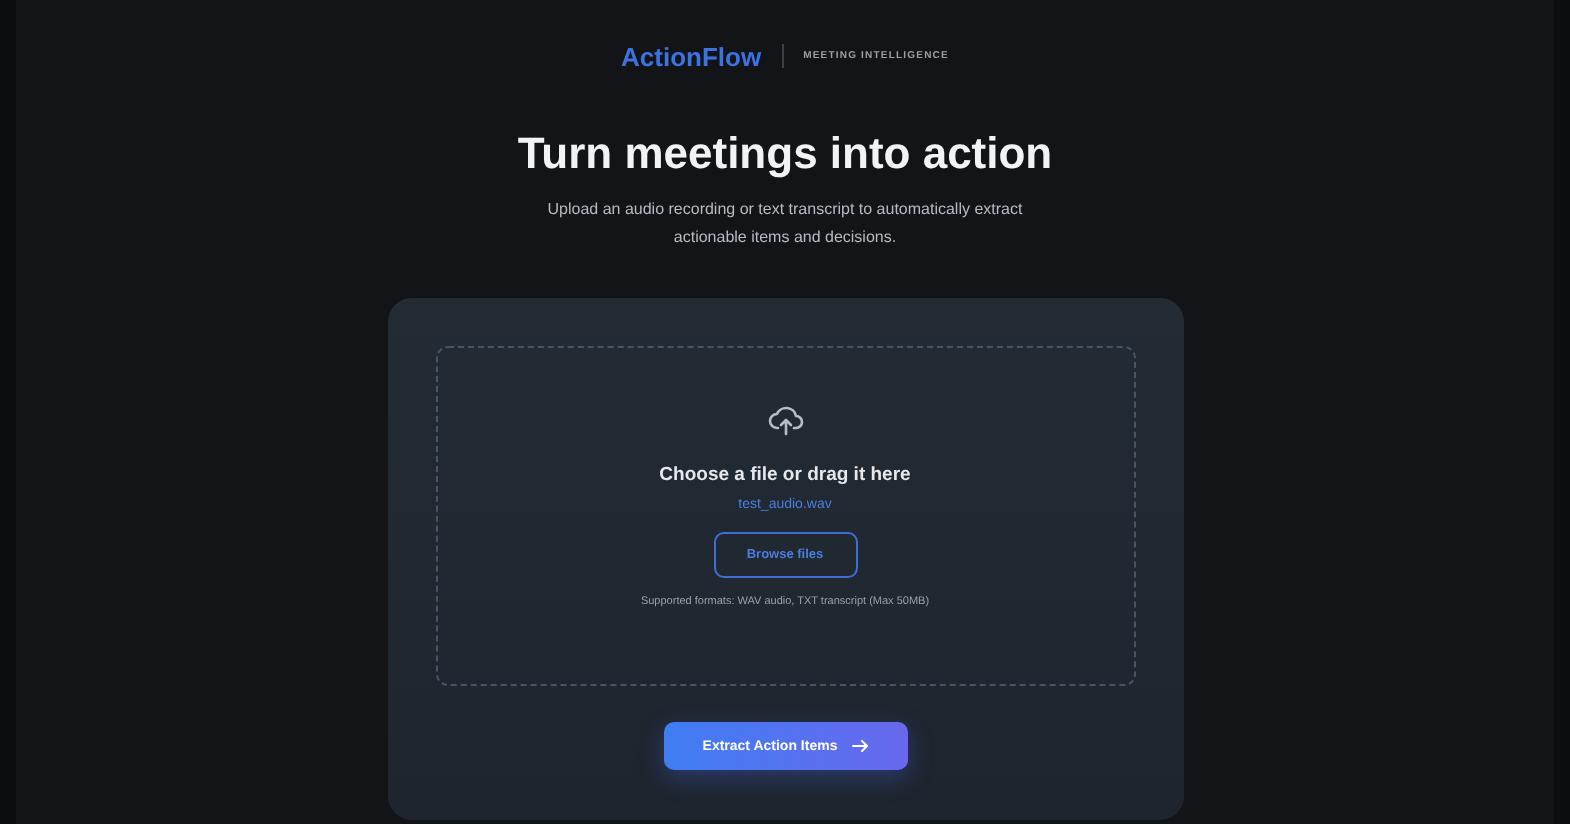 The height and width of the screenshot is (824, 1570). What do you see at coordinates (785, 475) in the screenshot?
I see `drop-heading: Choose a file or drag it here` at bounding box center [785, 475].